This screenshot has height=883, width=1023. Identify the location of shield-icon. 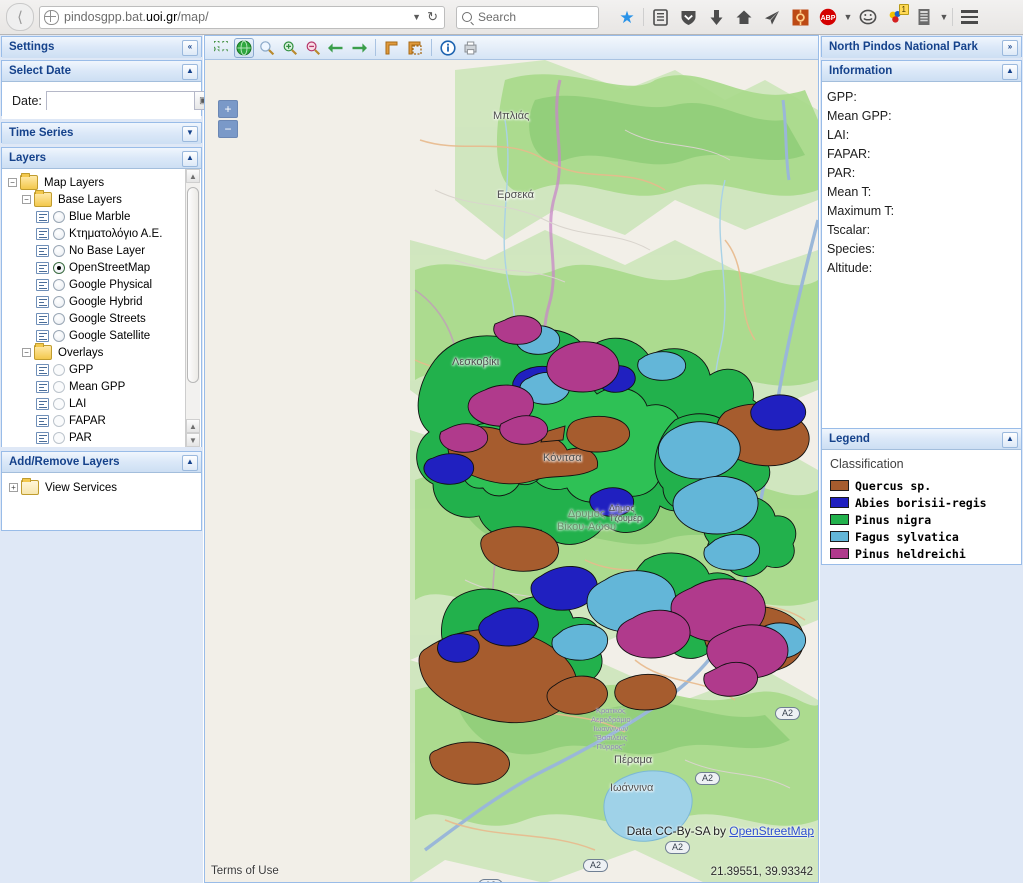
(688, 17).